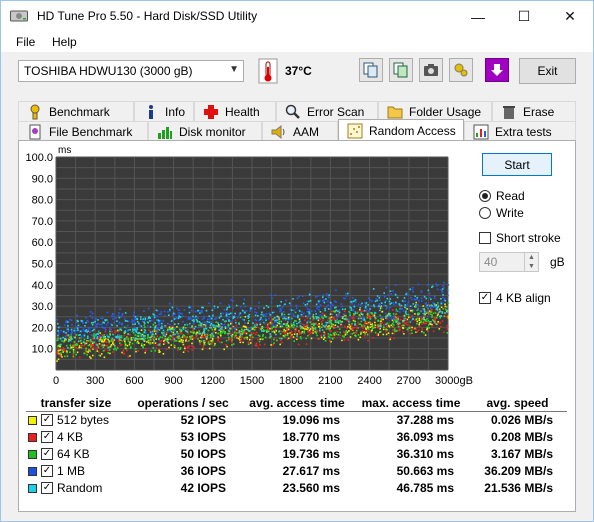 This screenshot has width=594, height=522. What do you see at coordinates (497, 70) in the screenshot?
I see `save-button` at bounding box center [497, 70].